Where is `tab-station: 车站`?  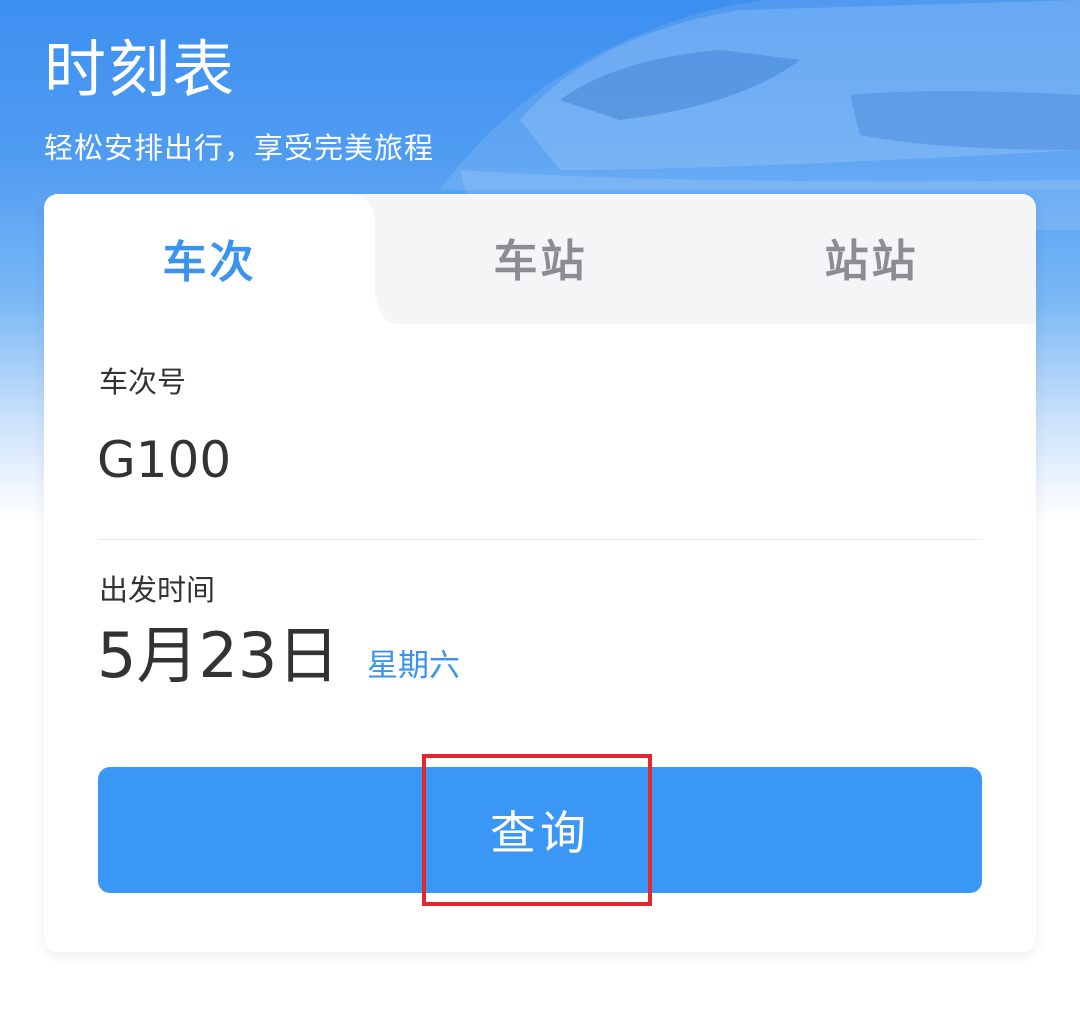
tab-station: 车站 is located at coordinates (540, 259).